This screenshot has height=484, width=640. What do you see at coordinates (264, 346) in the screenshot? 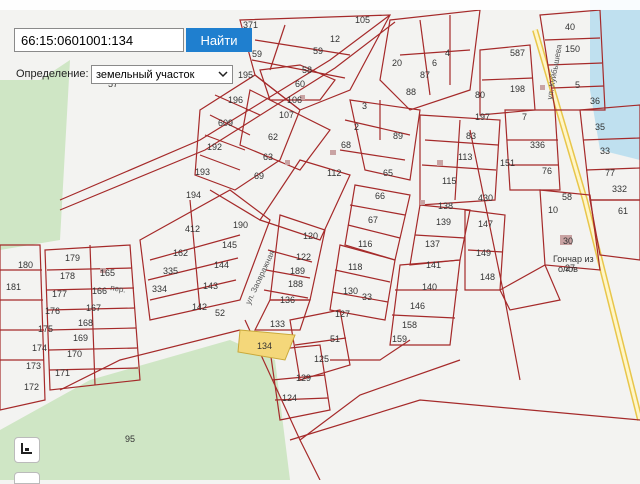
I see `highlight-parcel-label: 134` at bounding box center [264, 346].